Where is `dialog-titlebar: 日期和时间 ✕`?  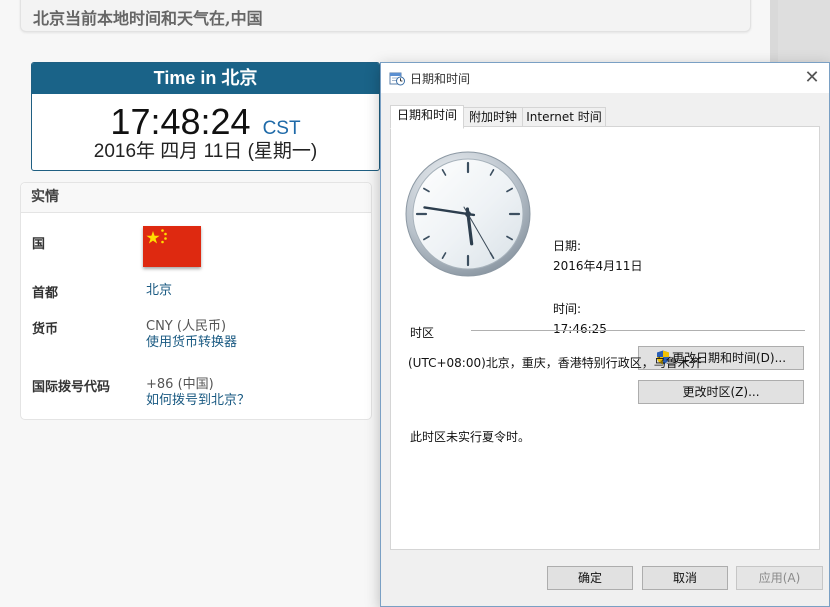 dialog-titlebar: 日期和时间 ✕ is located at coordinates (605, 78).